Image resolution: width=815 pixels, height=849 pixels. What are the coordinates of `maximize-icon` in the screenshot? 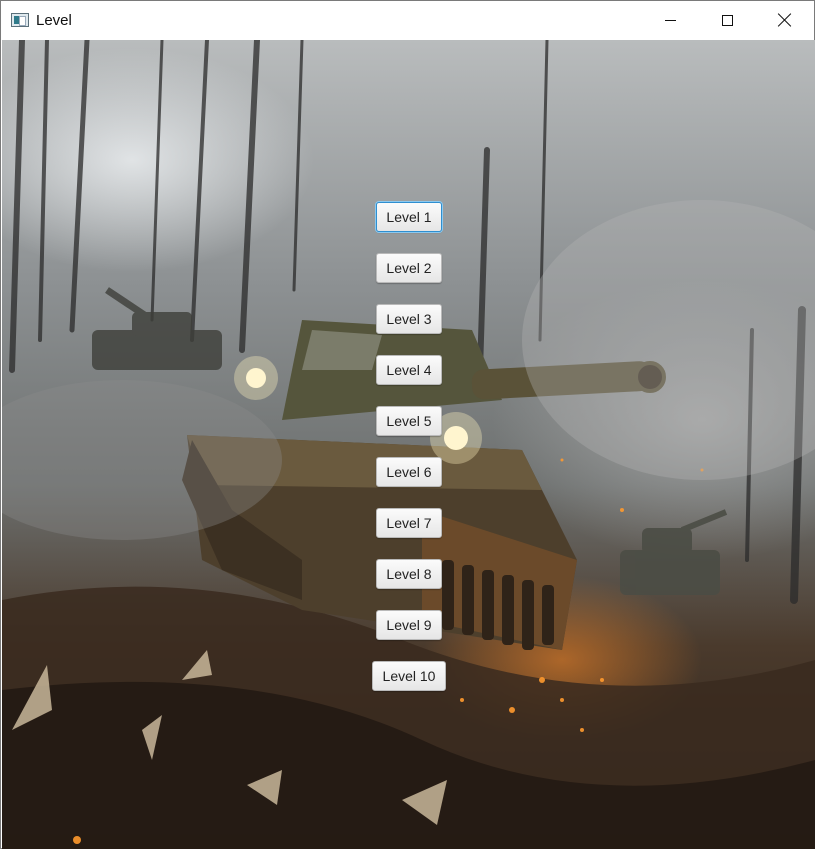 It's located at (727, 20).